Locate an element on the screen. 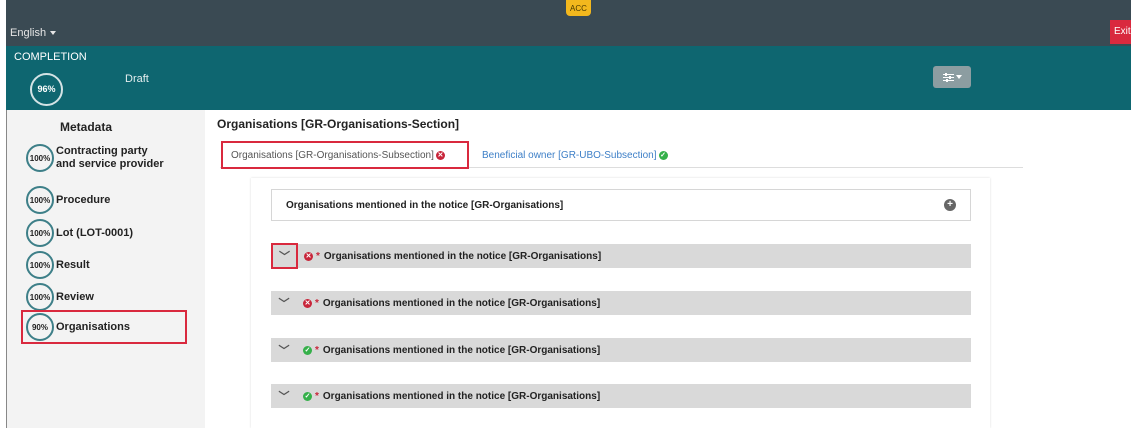 This screenshot has height=428, width=1131. sidebar-item-label: Review is located at coordinates (75, 296).